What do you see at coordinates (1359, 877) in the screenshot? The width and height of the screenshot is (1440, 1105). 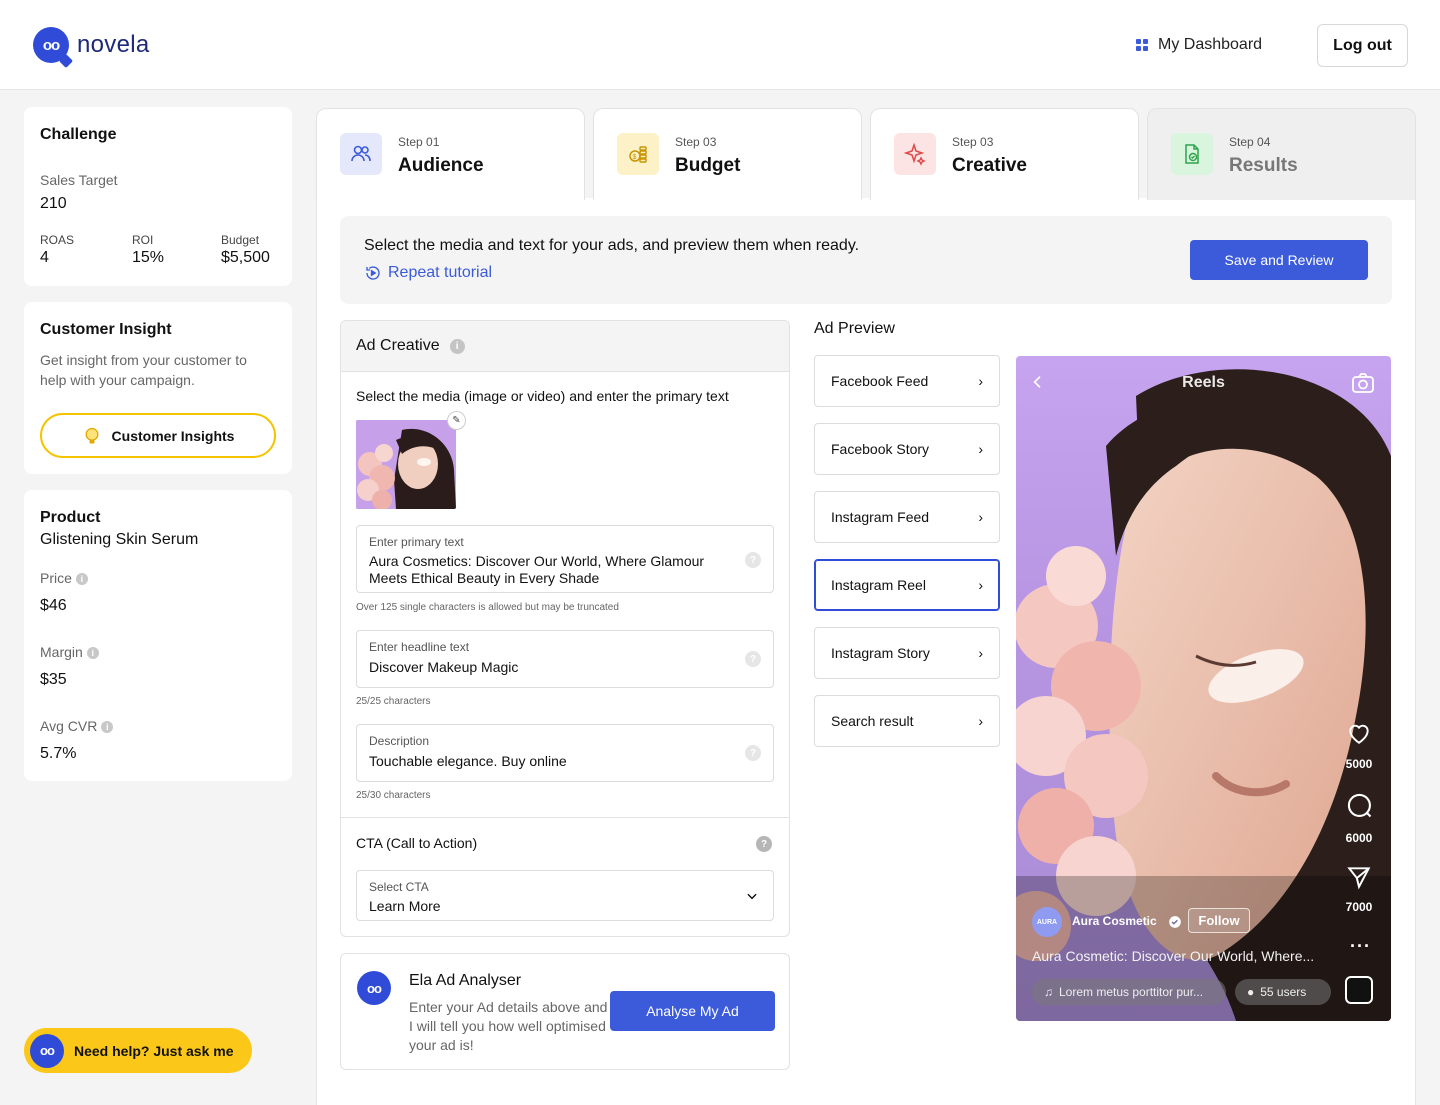 I see `send-icon` at bounding box center [1359, 877].